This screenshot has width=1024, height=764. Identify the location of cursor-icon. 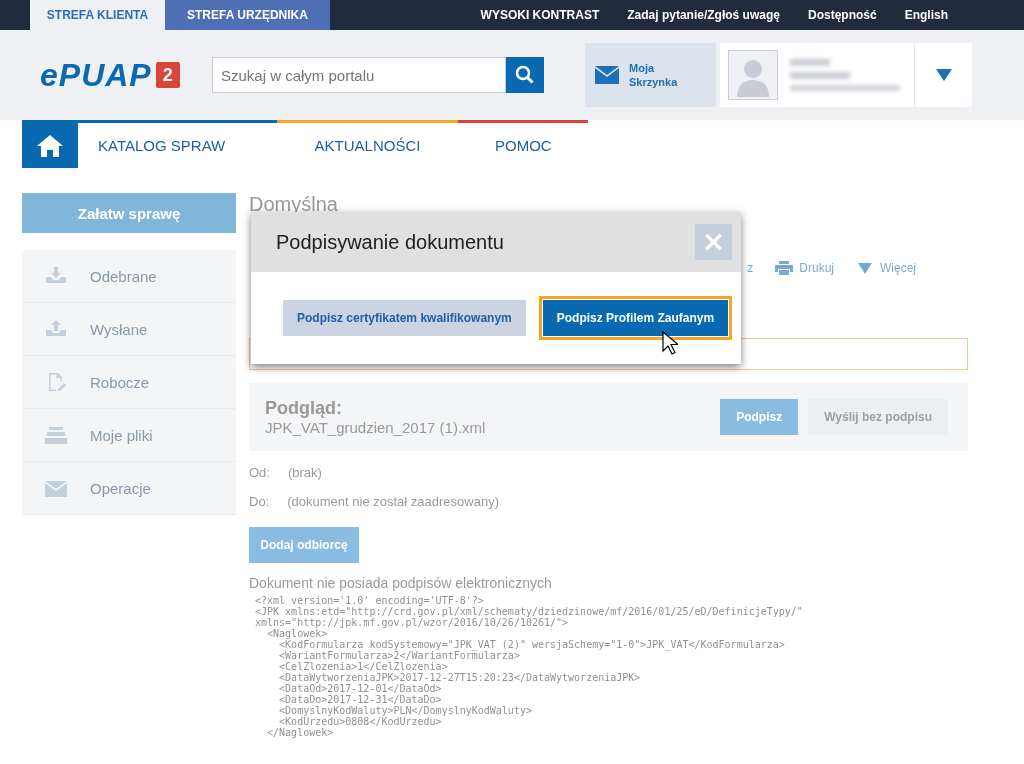
(670, 343).